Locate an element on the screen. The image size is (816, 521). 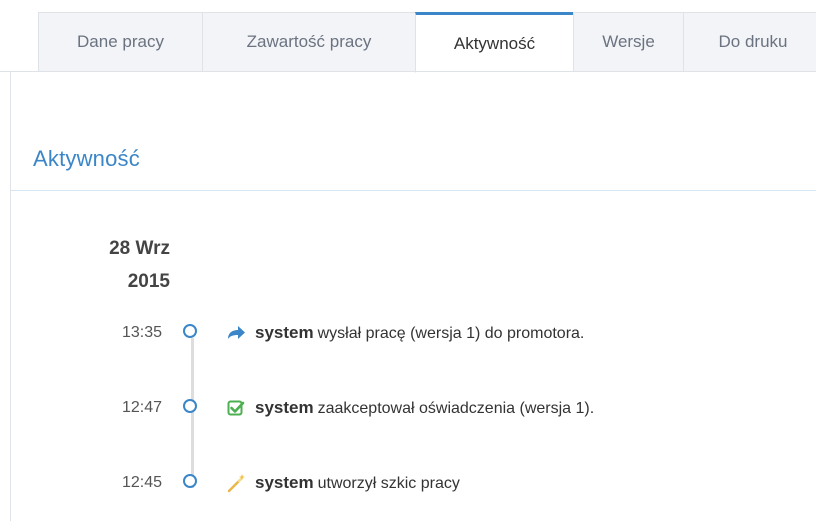
entry-message: zaakceptował oświadczenia (wersja 1). is located at coordinates (456, 408).